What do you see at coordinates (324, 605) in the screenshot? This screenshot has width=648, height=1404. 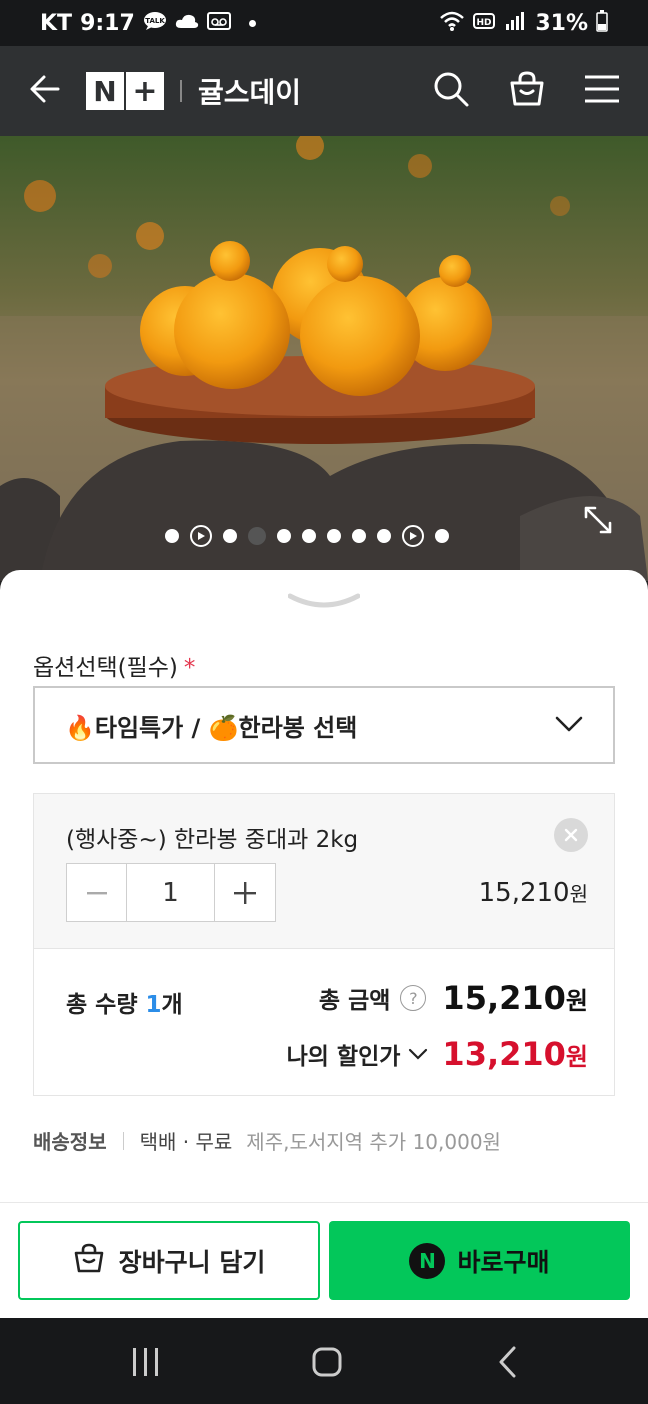 I see `collapse-handle-icon` at bounding box center [324, 605].